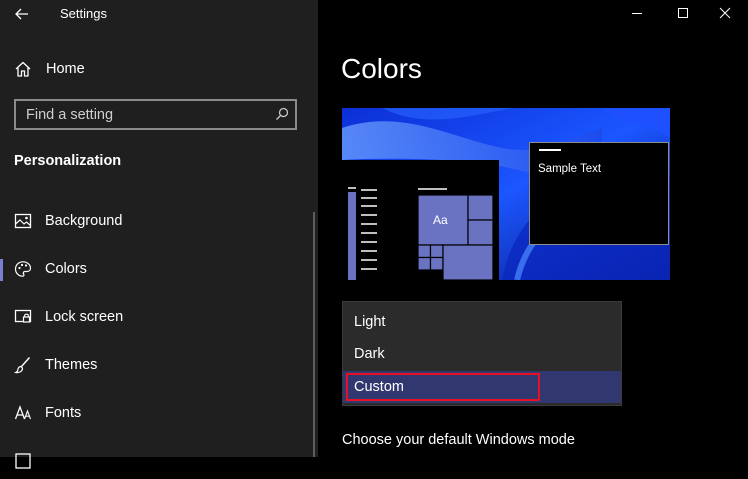 This screenshot has height=479, width=748. What do you see at coordinates (146, 114) in the screenshot?
I see `search-input` at bounding box center [146, 114].